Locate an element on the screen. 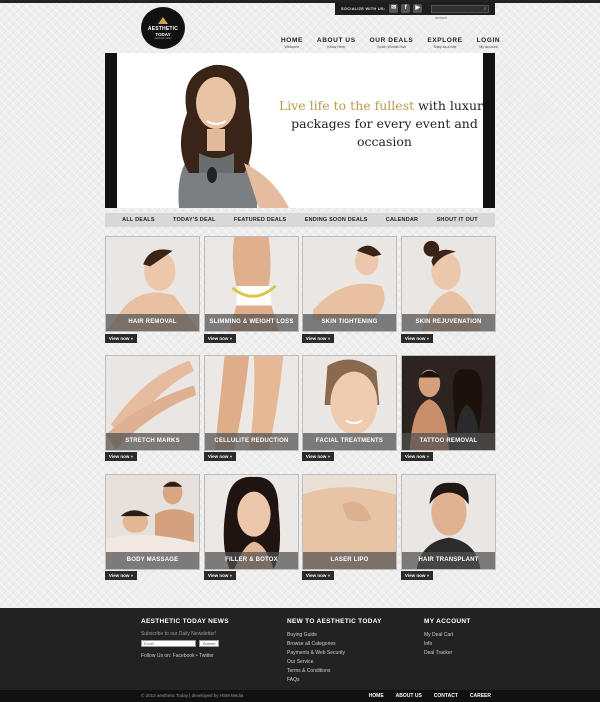  search-box: ⌕ is located at coordinates (460, 12).